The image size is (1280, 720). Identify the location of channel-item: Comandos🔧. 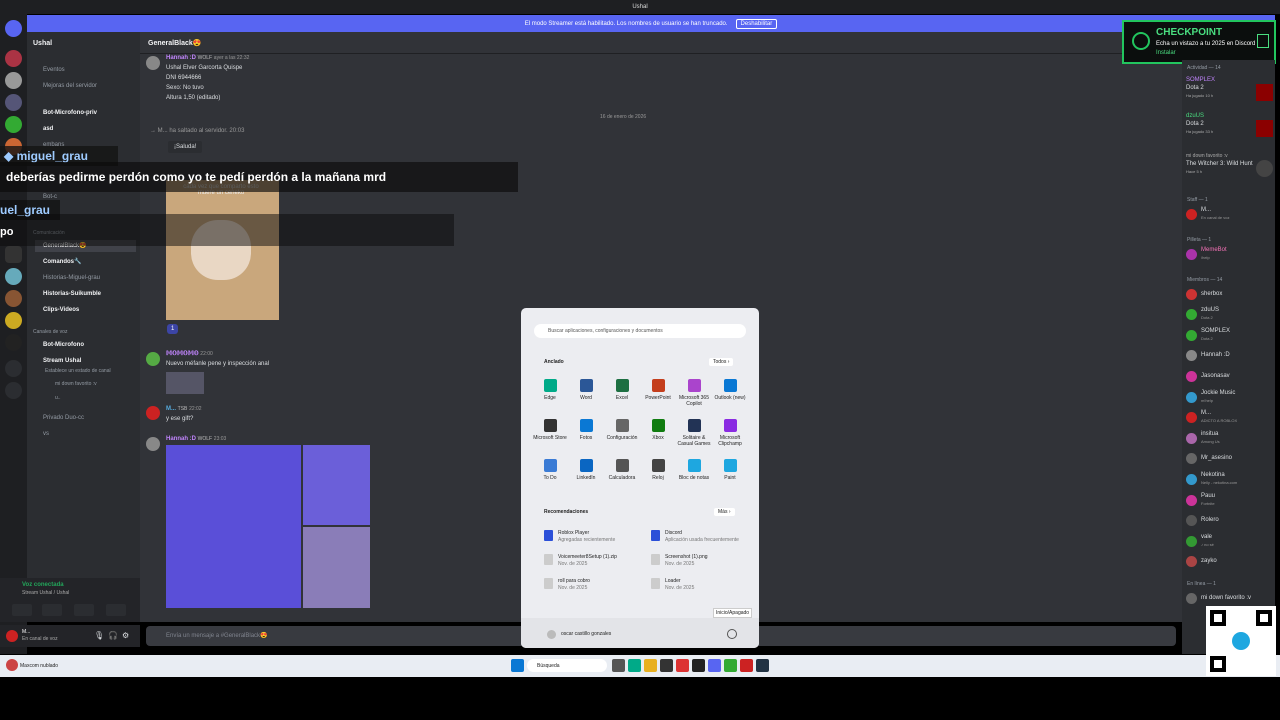
(62, 262).